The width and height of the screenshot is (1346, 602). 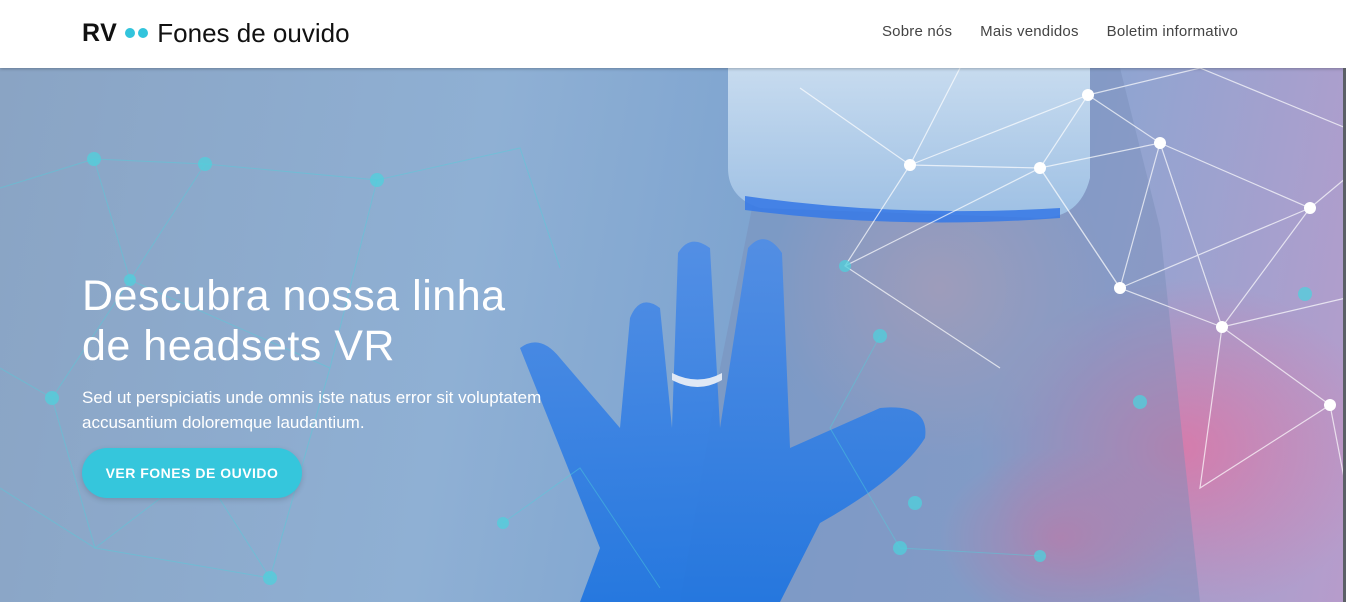 What do you see at coordinates (917, 31) in the screenshot?
I see `nav-link-sobre-nos: Sobre nós` at bounding box center [917, 31].